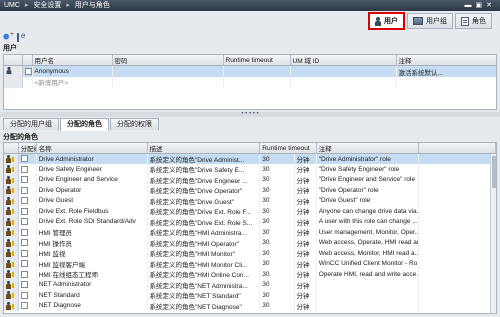  What do you see at coordinates (92, 211) in the screenshot?
I see `role-name-cell: Drive Ext. Role Fieldbus` at bounding box center [92, 211].